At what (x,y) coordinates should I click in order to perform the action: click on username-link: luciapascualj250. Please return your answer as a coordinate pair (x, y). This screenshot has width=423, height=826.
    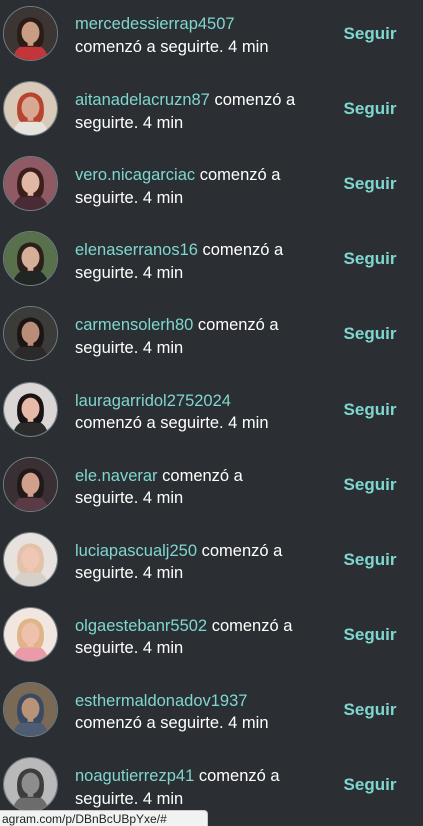
    Looking at the image, I should click on (136, 551).